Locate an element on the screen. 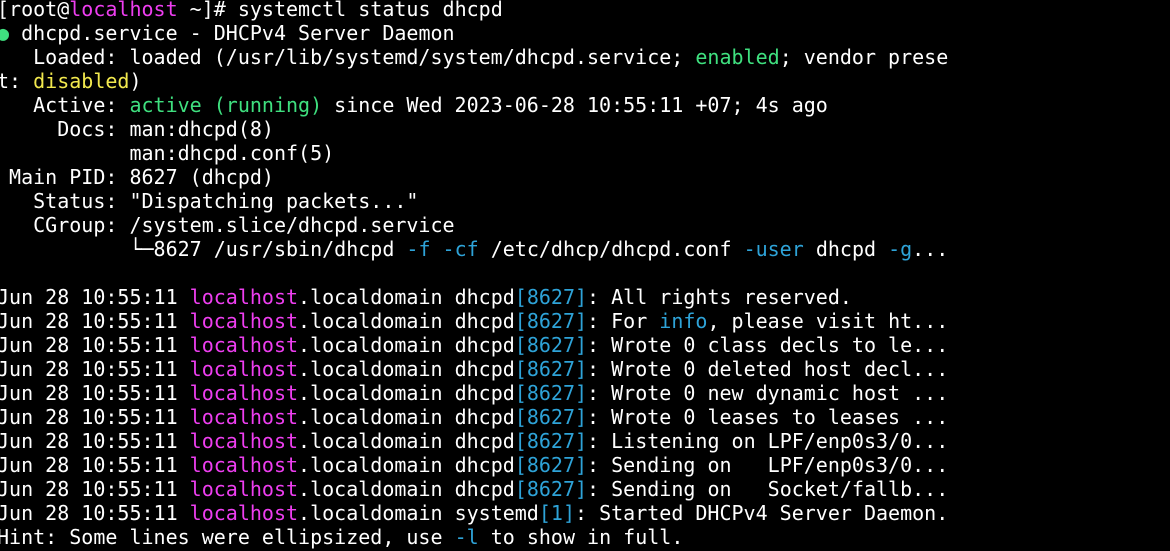 This screenshot has width=1170, height=551. terminal-text: -l is located at coordinates (466, 537).